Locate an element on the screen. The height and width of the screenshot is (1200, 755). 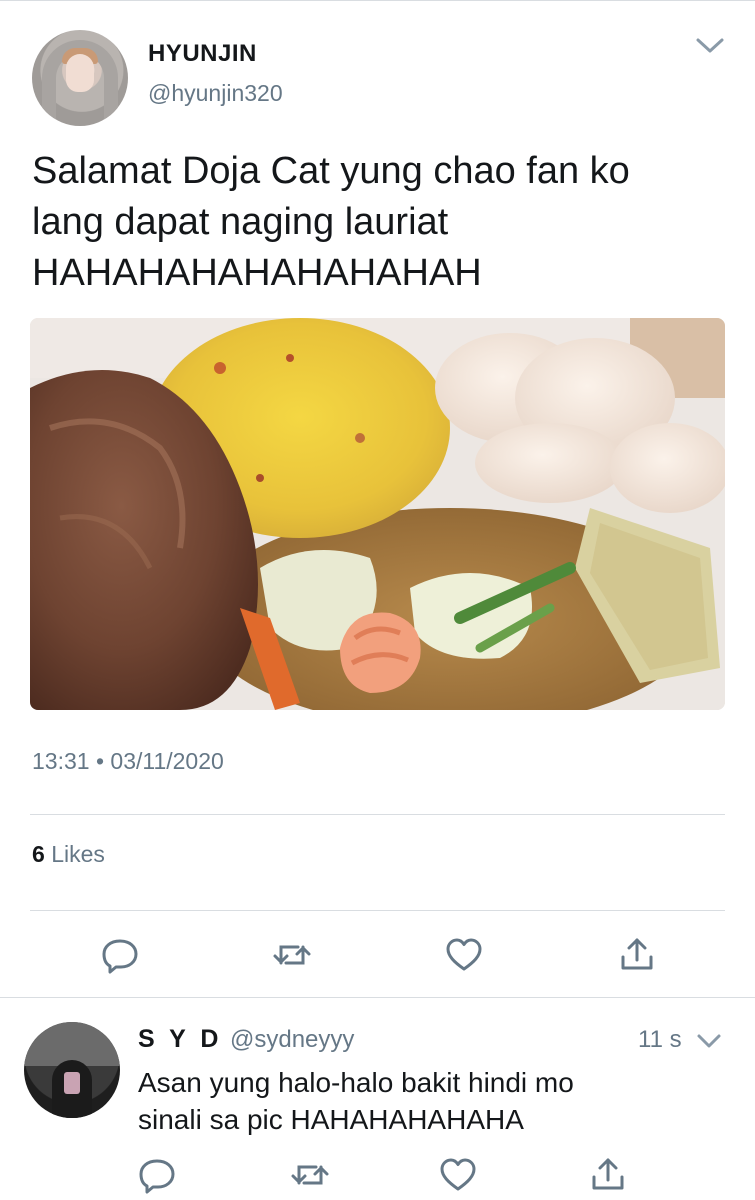
reply-text-line: sinali sa pic HAHAHAHAHAHA is located at coordinates (331, 1119).